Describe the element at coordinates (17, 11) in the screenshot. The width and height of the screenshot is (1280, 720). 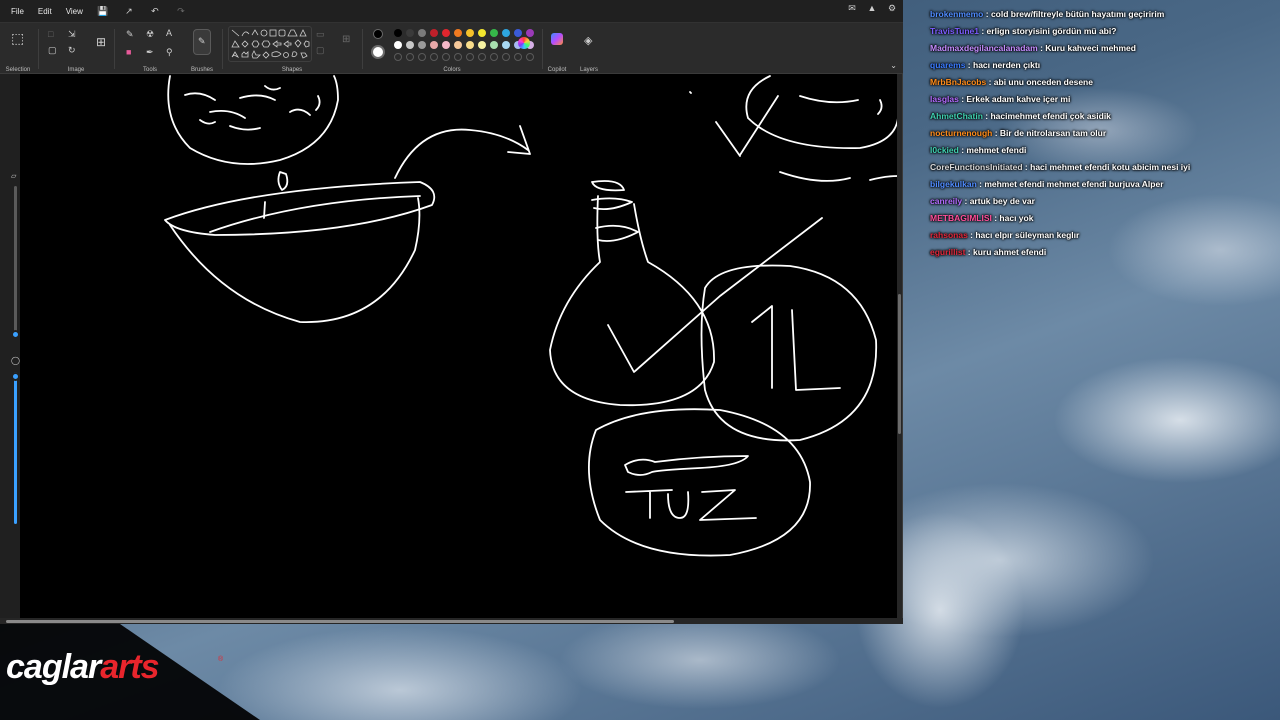
I see `menu-file: File` at that location.